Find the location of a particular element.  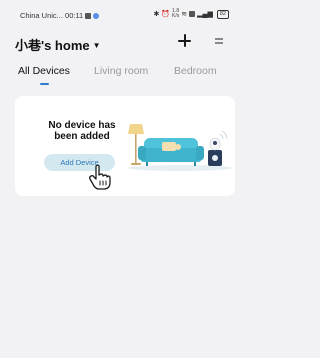

app-notification-icon is located at coordinates (96, 15).